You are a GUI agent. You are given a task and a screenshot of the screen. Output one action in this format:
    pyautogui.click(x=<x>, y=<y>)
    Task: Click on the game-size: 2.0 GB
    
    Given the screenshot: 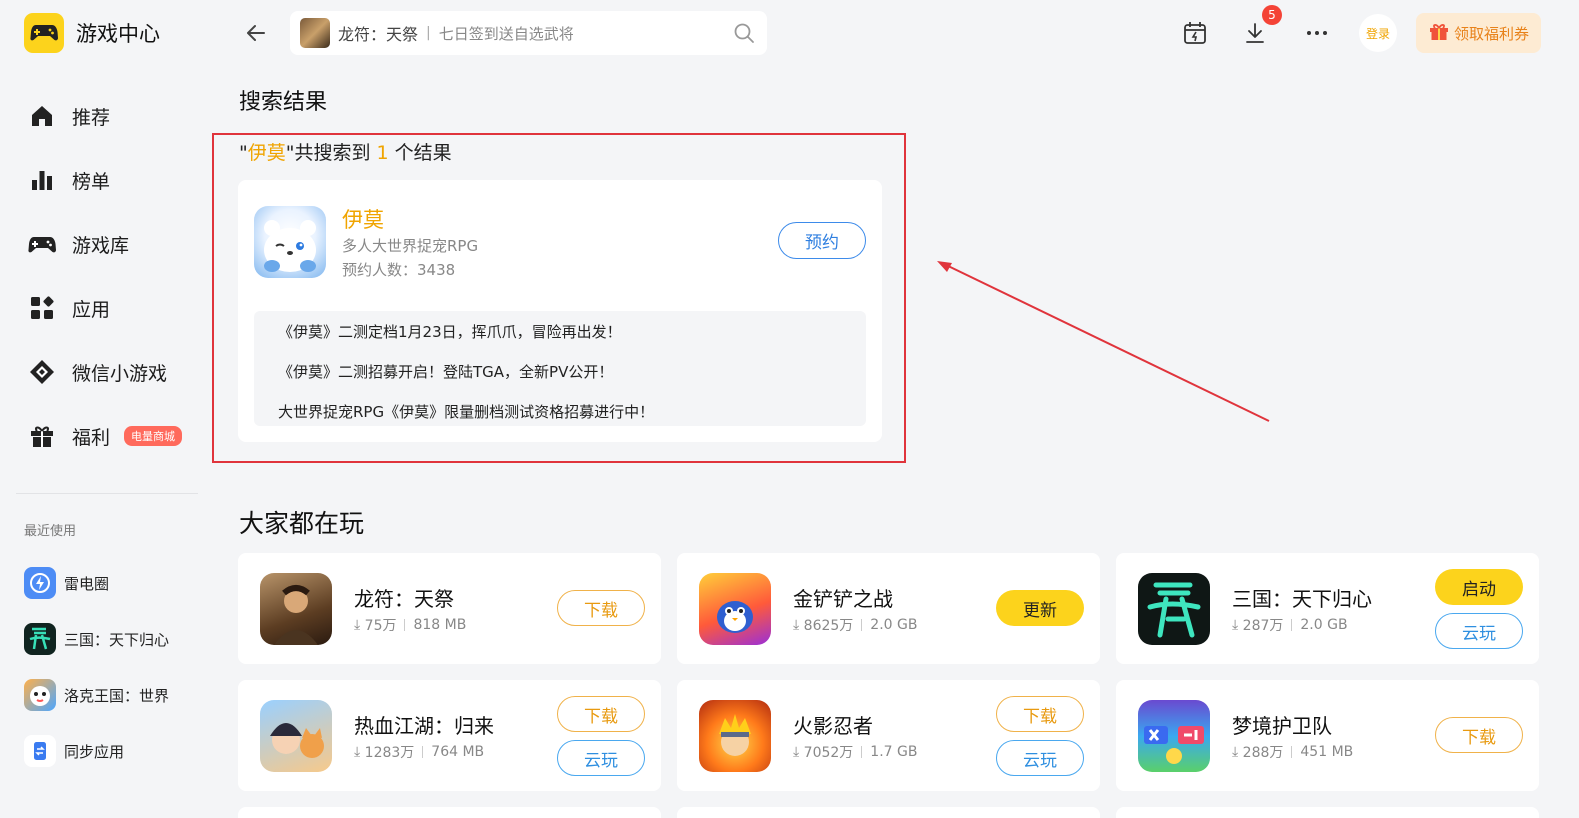 What is the action you would take?
    pyautogui.click(x=1324, y=625)
    